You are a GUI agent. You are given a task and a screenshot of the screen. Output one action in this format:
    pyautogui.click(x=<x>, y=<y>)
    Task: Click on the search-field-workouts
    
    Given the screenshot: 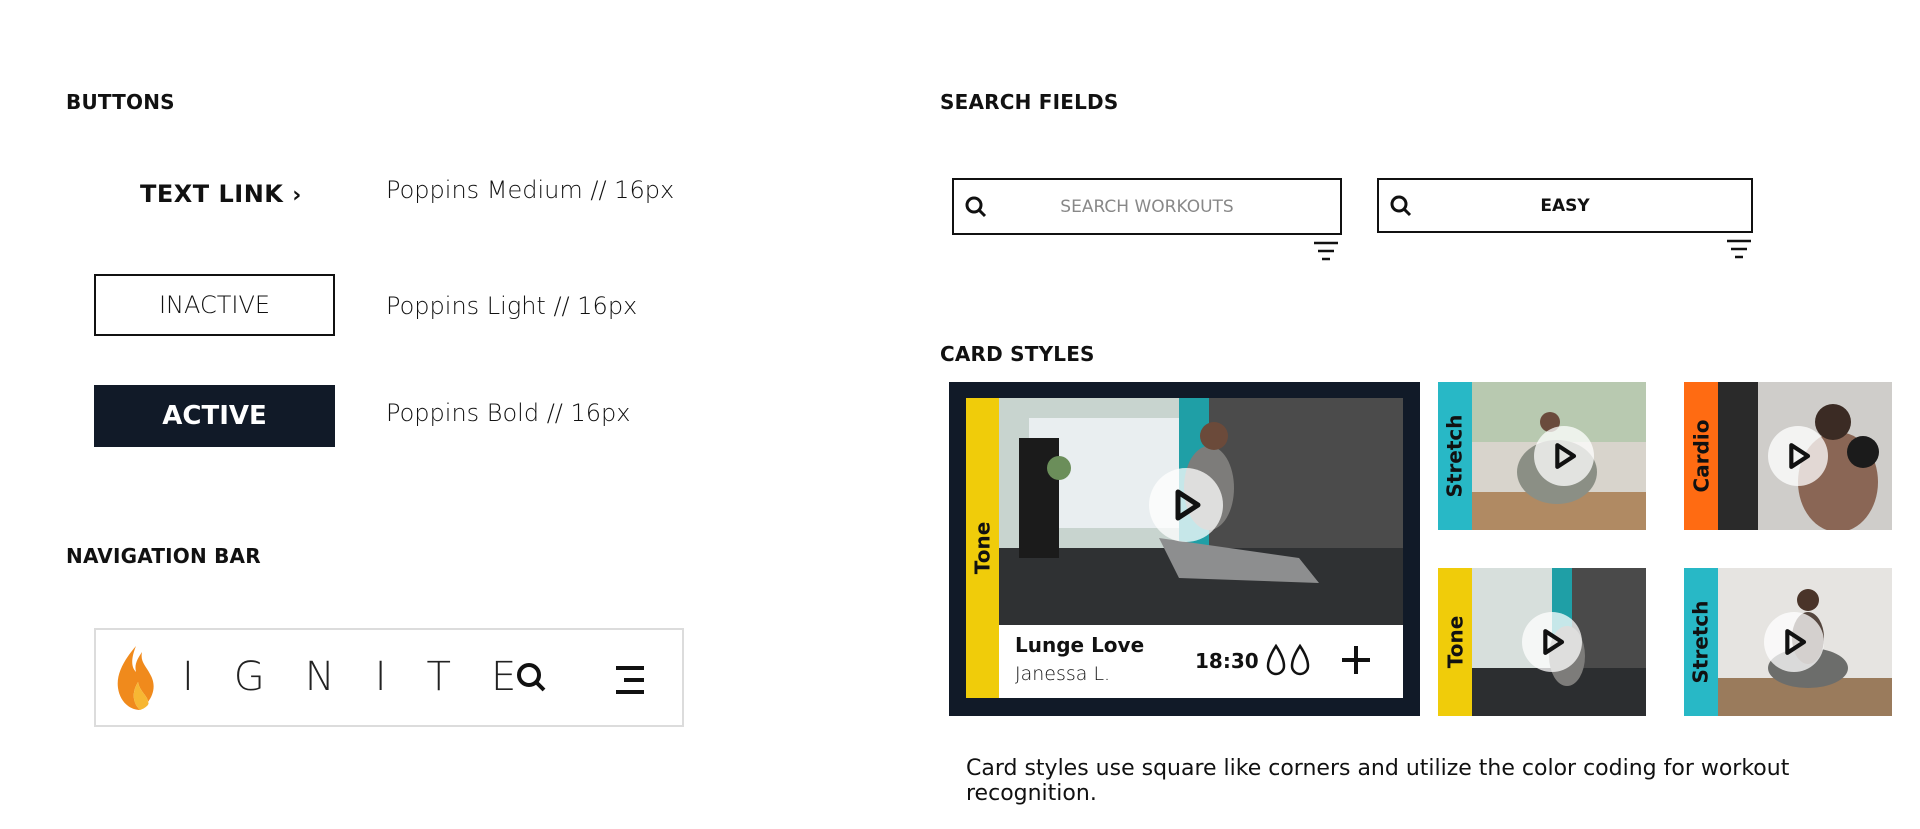 What is the action you would take?
    pyautogui.click(x=1147, y=206)
    